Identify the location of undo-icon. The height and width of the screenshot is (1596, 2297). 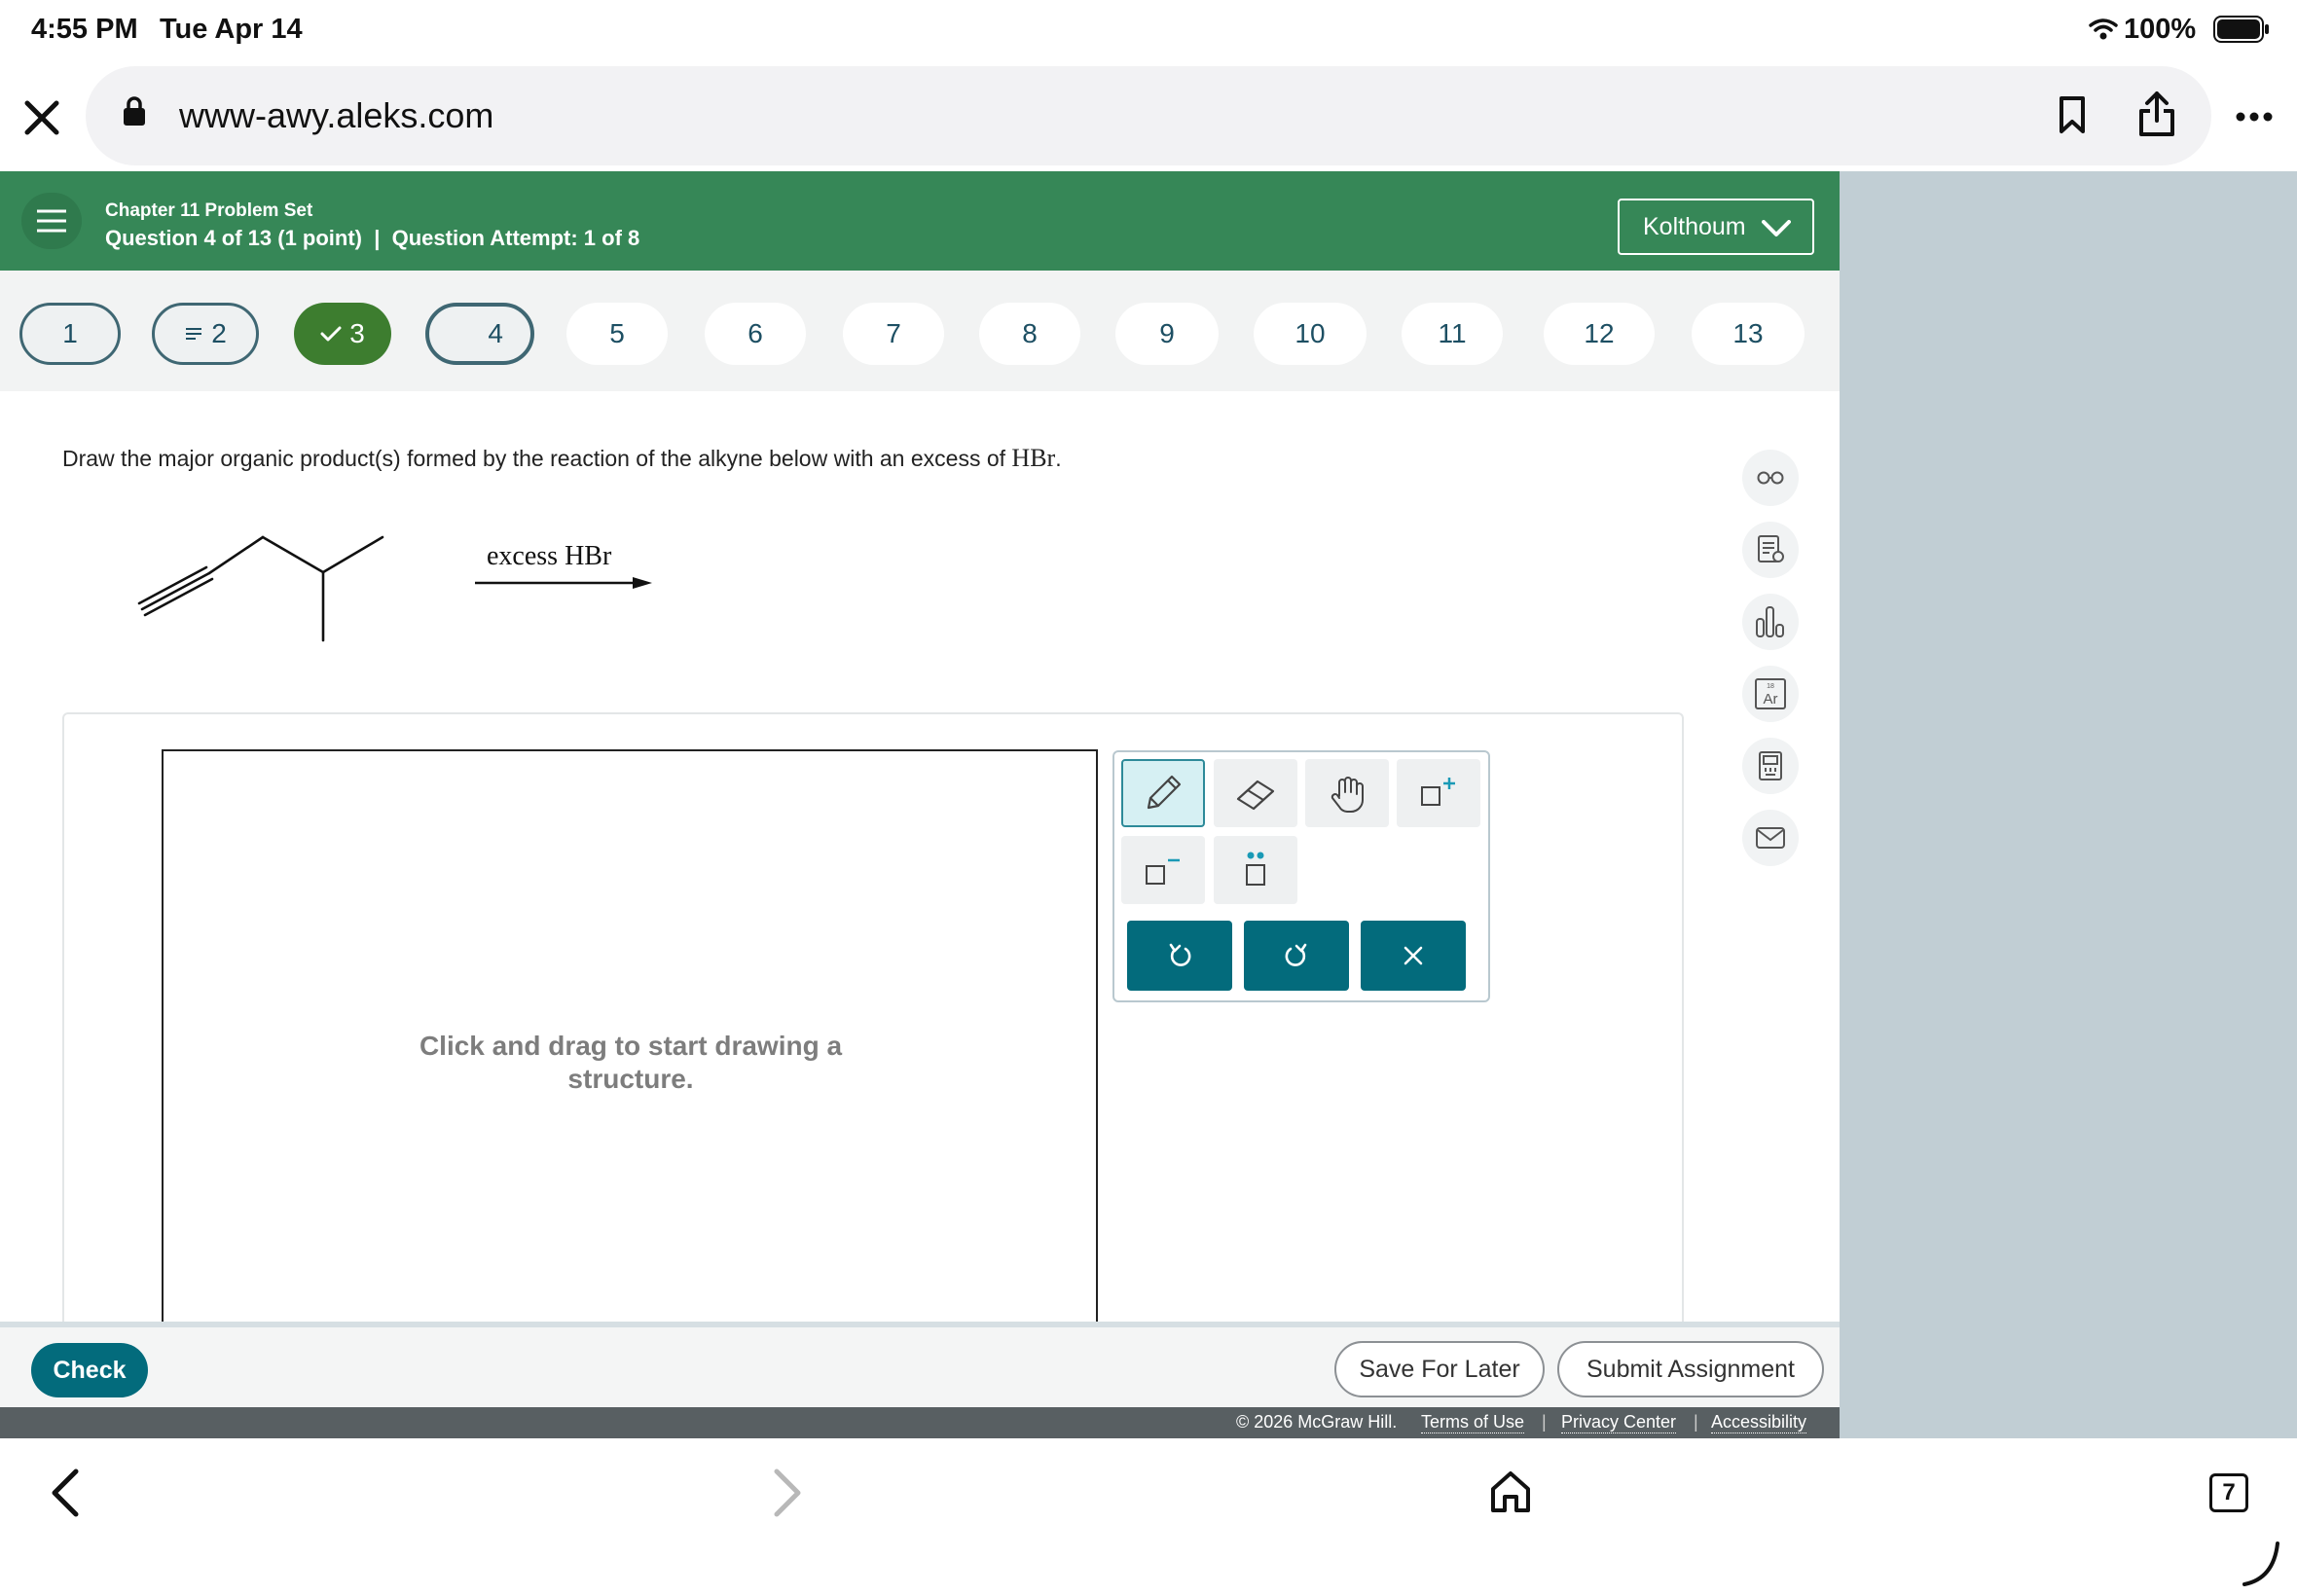
(1180, 955).